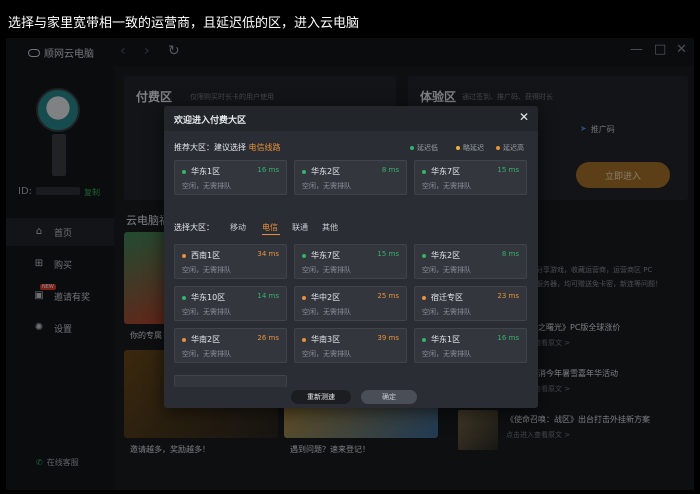 Image resolution: width=700 pixels, height=494 pixels. I want to click on server-card: 华南2区 26 ms 空闲，无需排队, so click(230, 345).